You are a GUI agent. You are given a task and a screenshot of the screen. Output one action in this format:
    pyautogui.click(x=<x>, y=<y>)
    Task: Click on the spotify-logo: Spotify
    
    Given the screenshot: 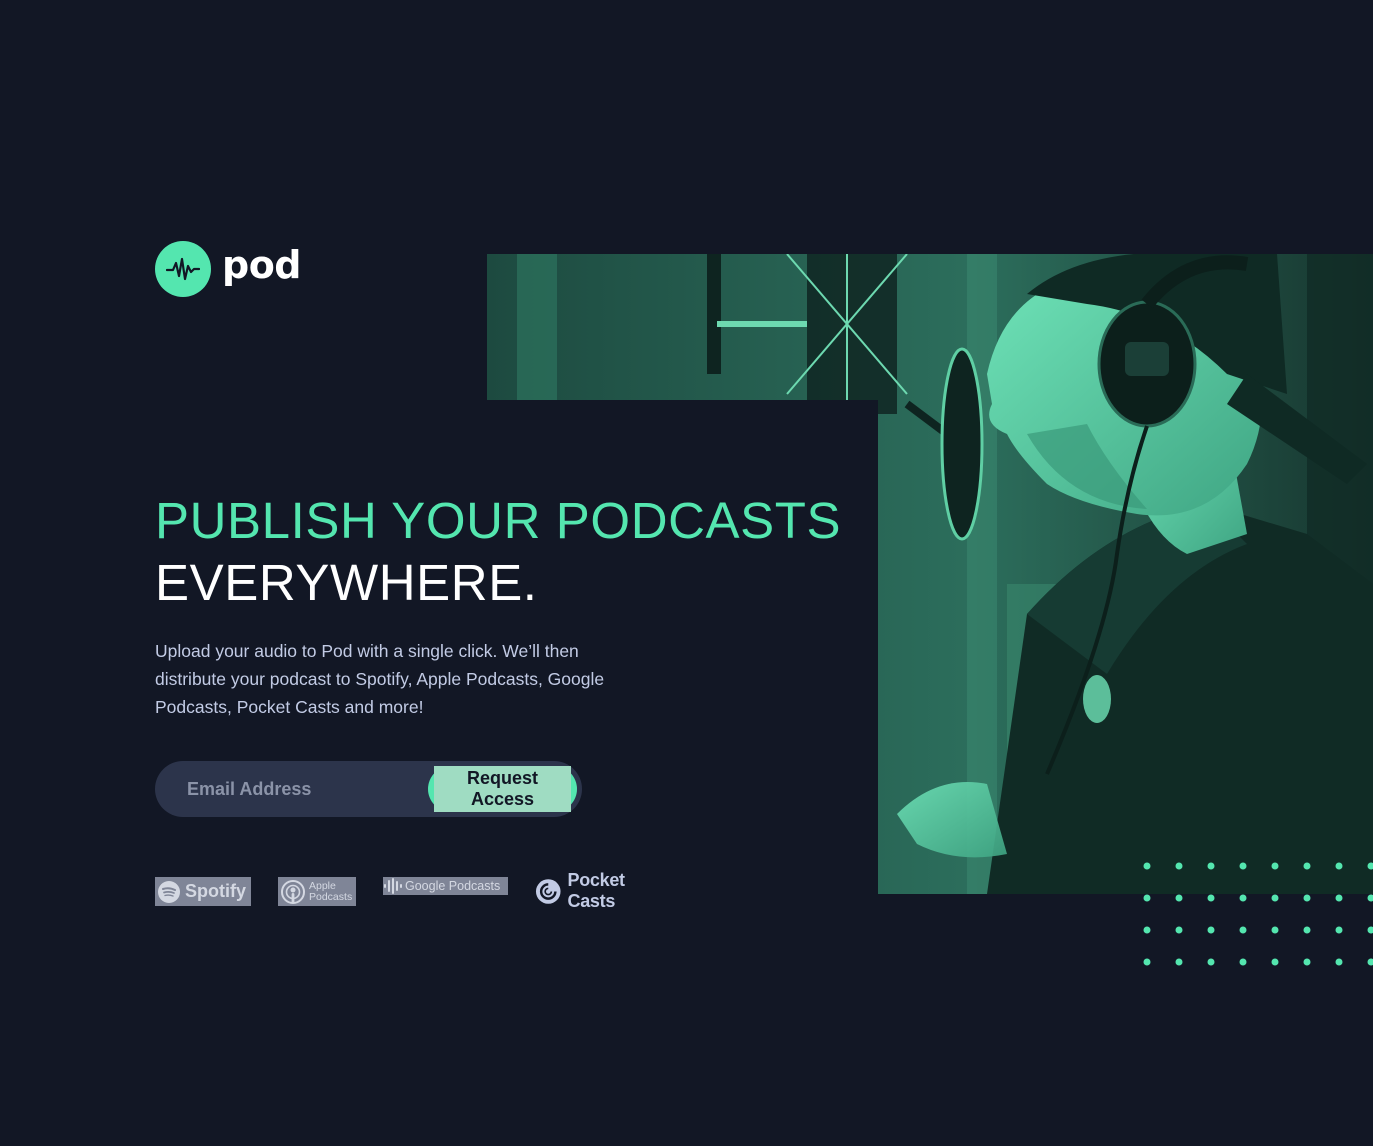 What is the action you would take?
    pyautogui.click(x=203, y=891)
    